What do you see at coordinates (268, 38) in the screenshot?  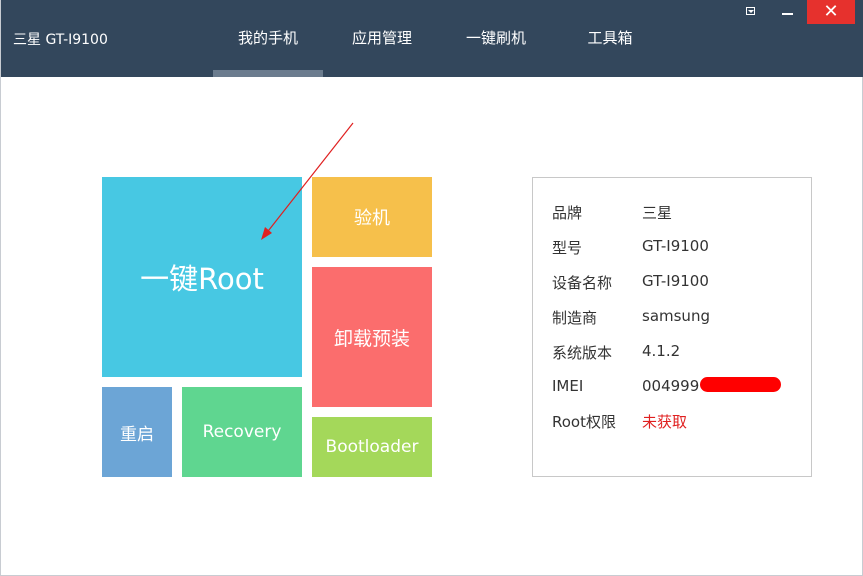 I see `tab-my-phone: 我的手机` at bounding box center [268, 38].